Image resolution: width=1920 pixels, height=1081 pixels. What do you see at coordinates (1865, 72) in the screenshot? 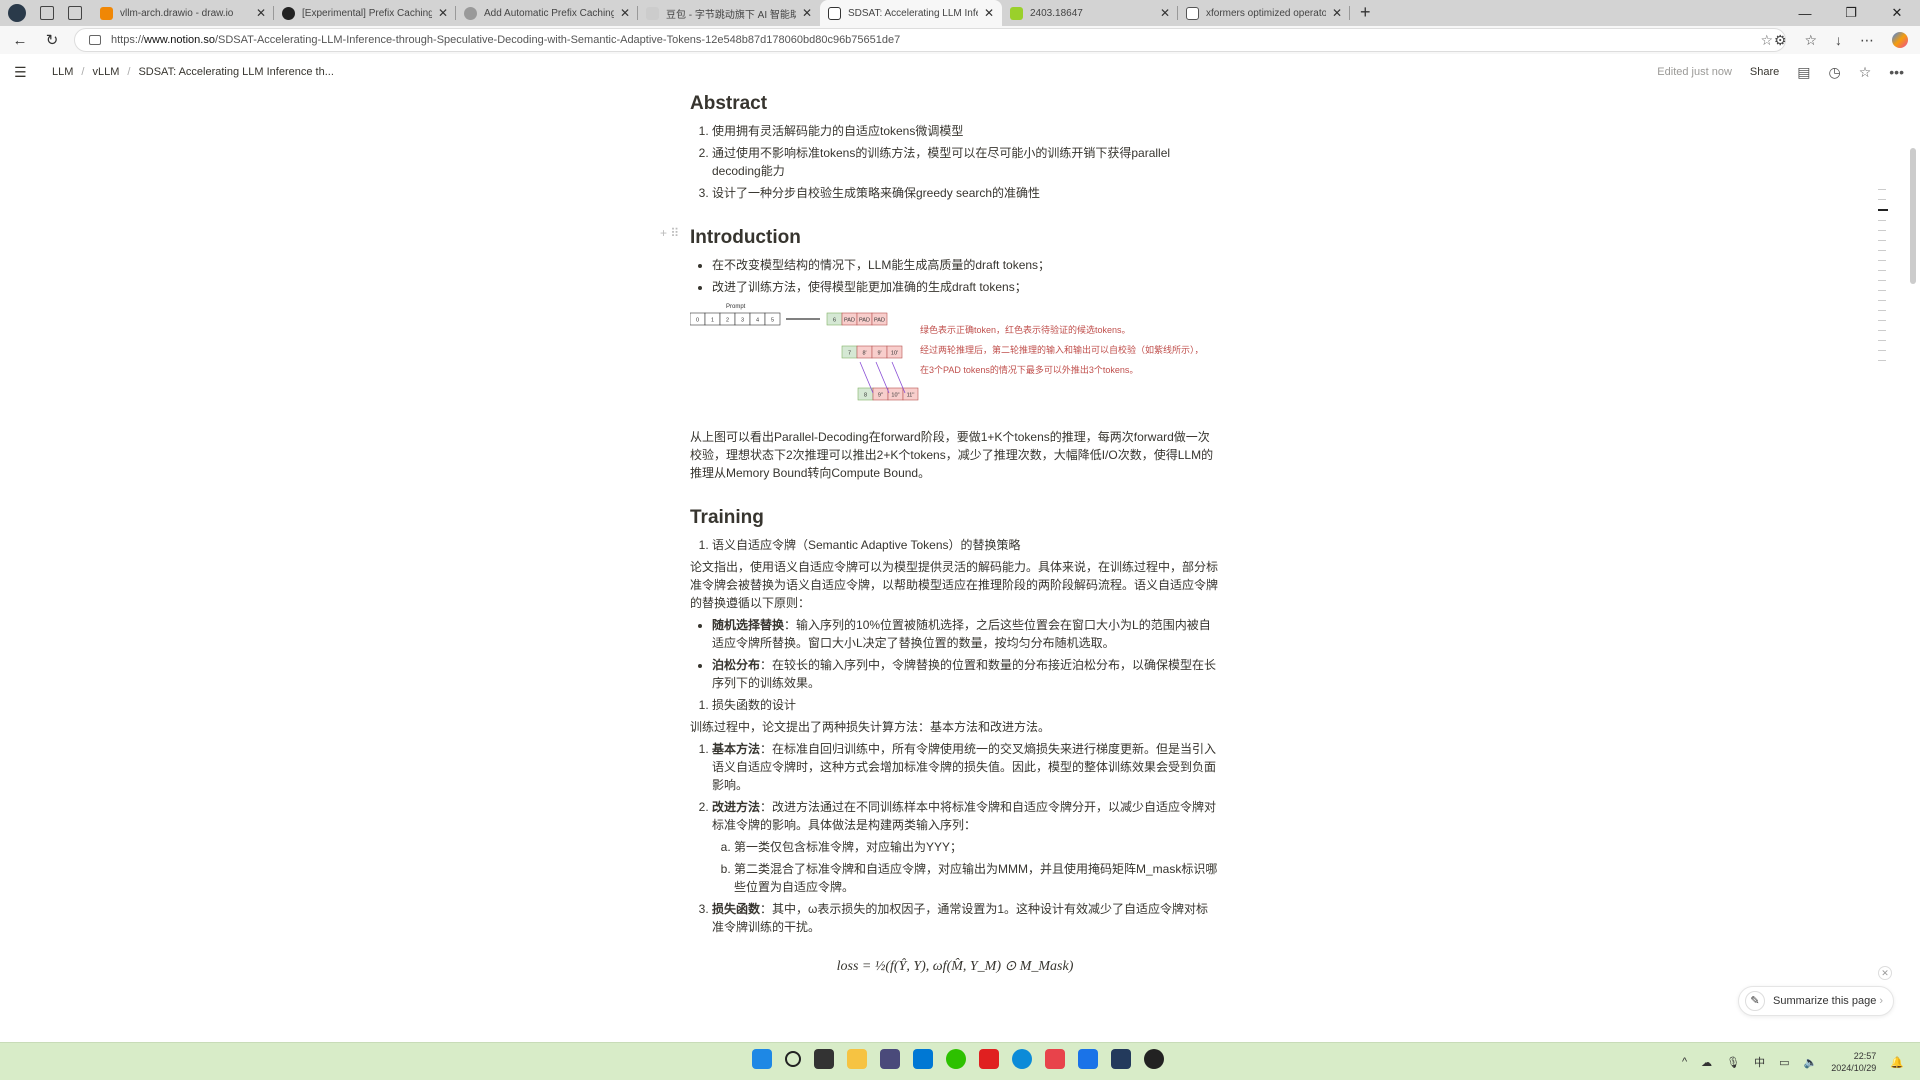
I see `favorite-icon: ☆` at bounding box center [1865, 72].